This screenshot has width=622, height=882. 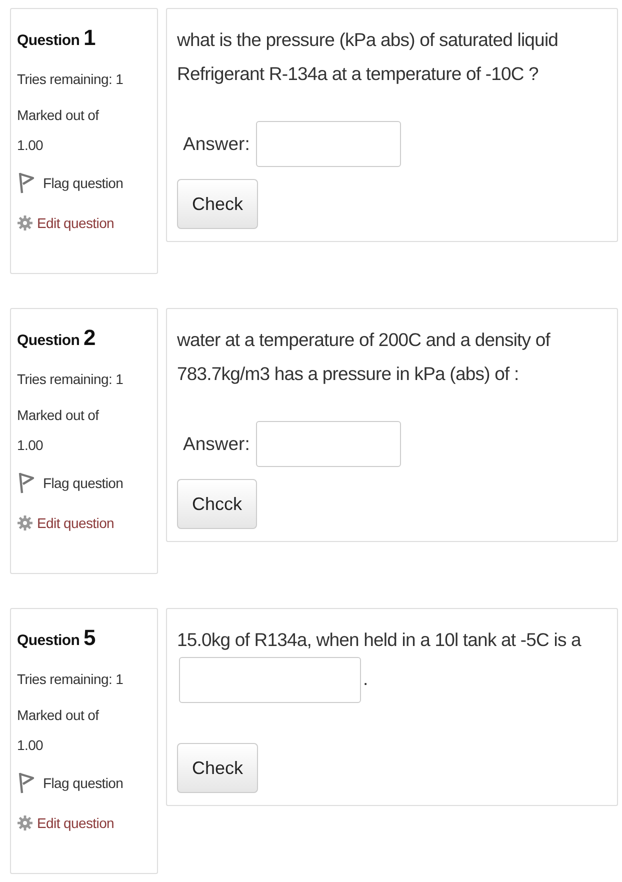 What do you see at coordinates (364, 357) in the screenshot?
I see `question-text: water at a temperature of 200C and a density of 783.7kg/m3 has a pressure in kPa (abs) of :` at bounding box center [364, 357].